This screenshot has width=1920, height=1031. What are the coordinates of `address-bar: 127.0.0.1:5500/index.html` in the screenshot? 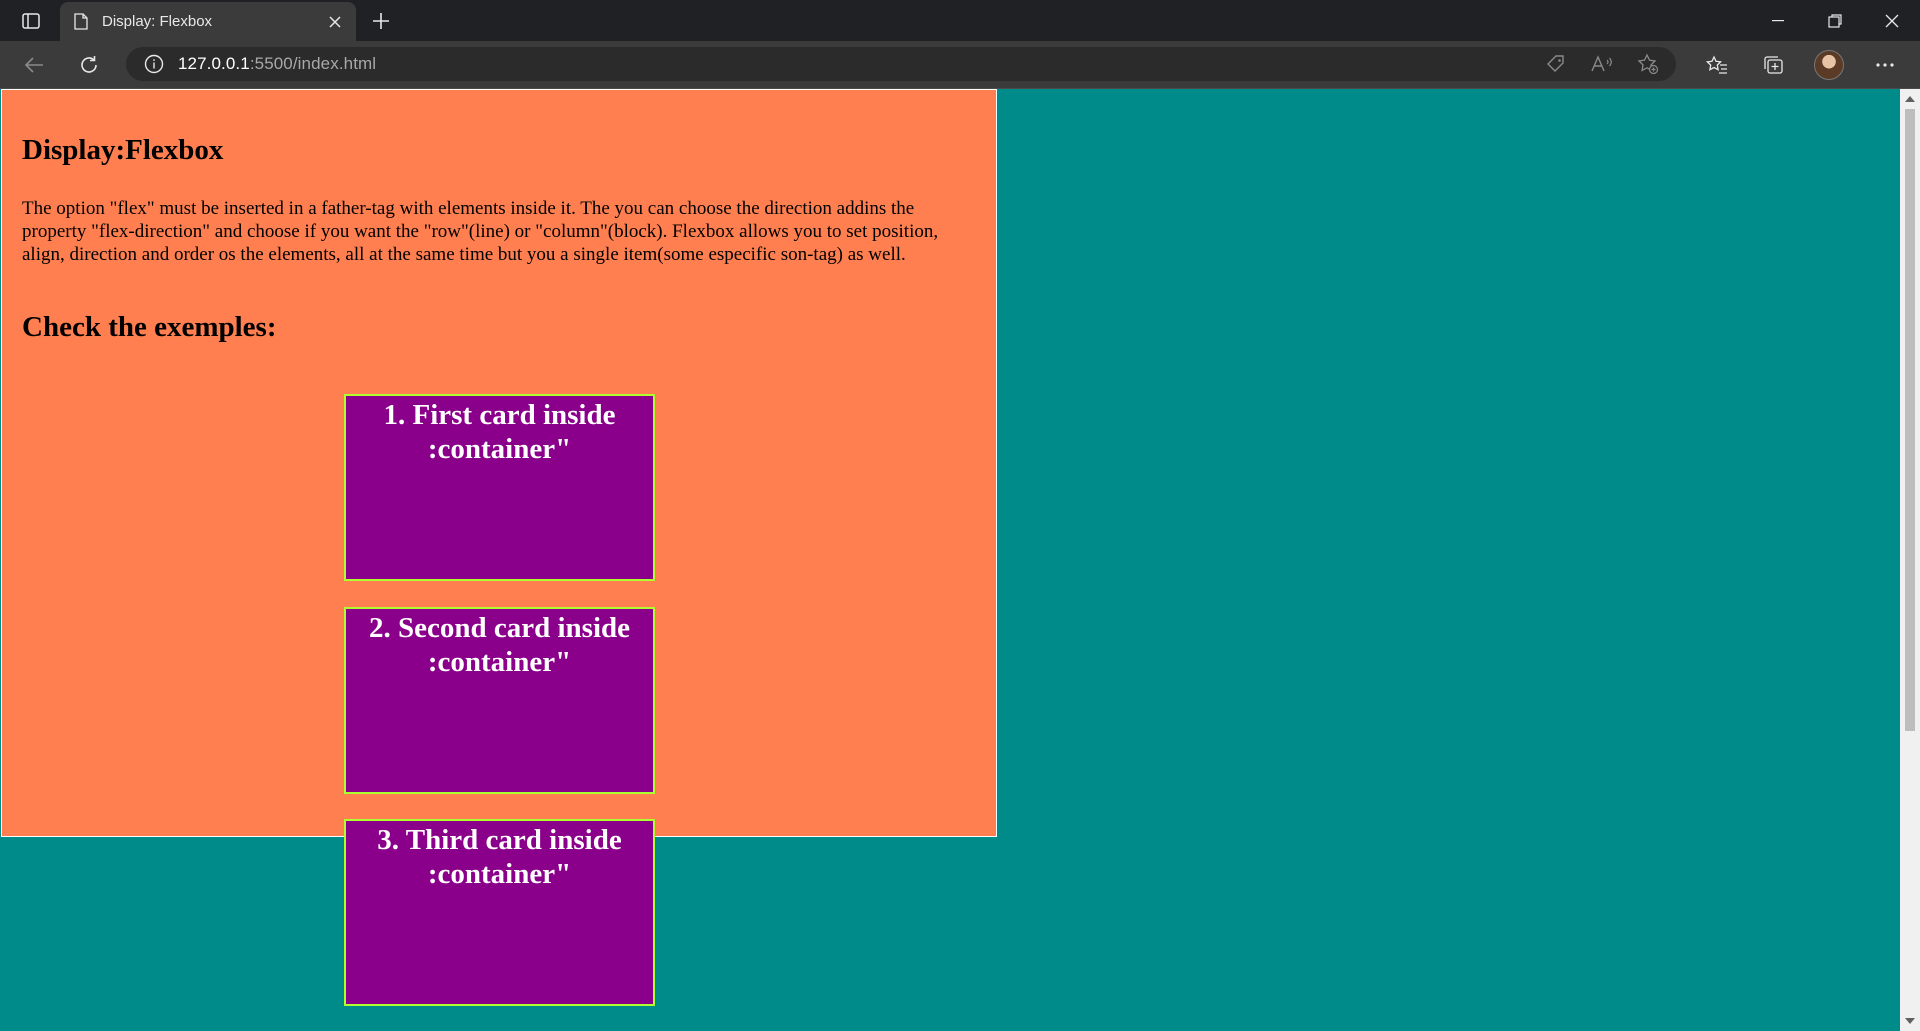 It's located at (901, 64).